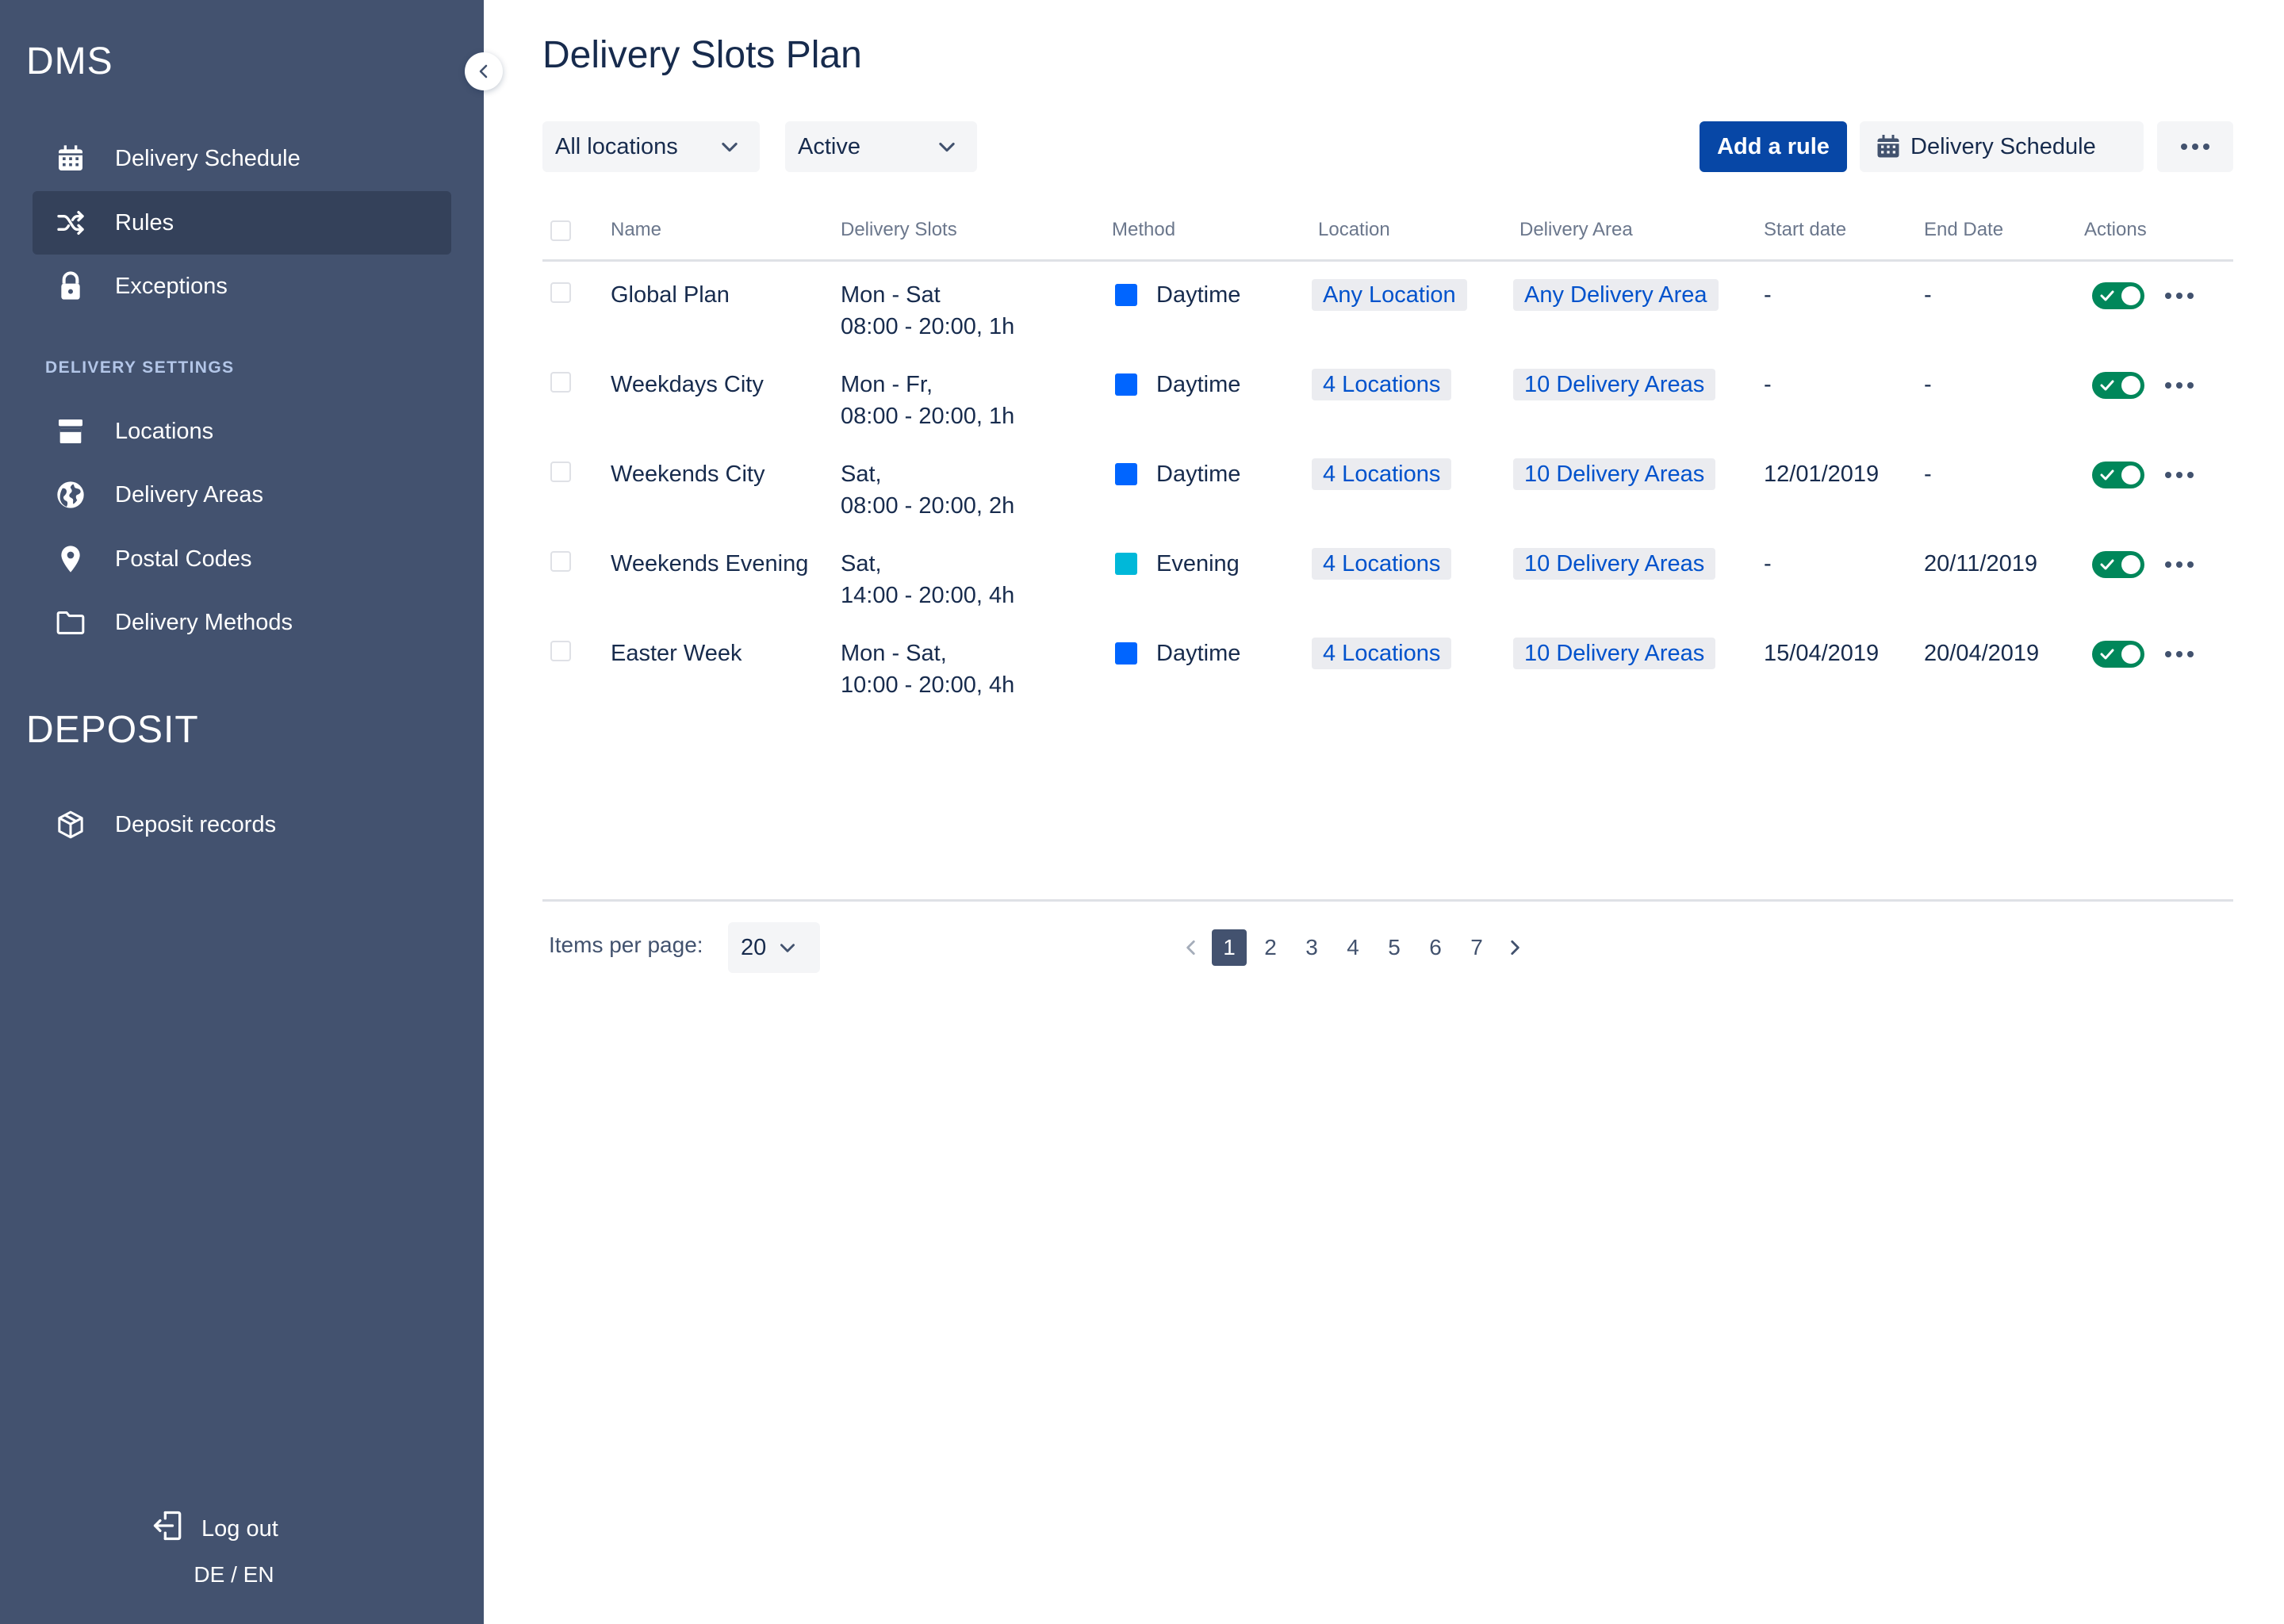 Image resolution: width=2284 pixels, height=1624 pixels. I want to click on package-icon, so click(71, 825).